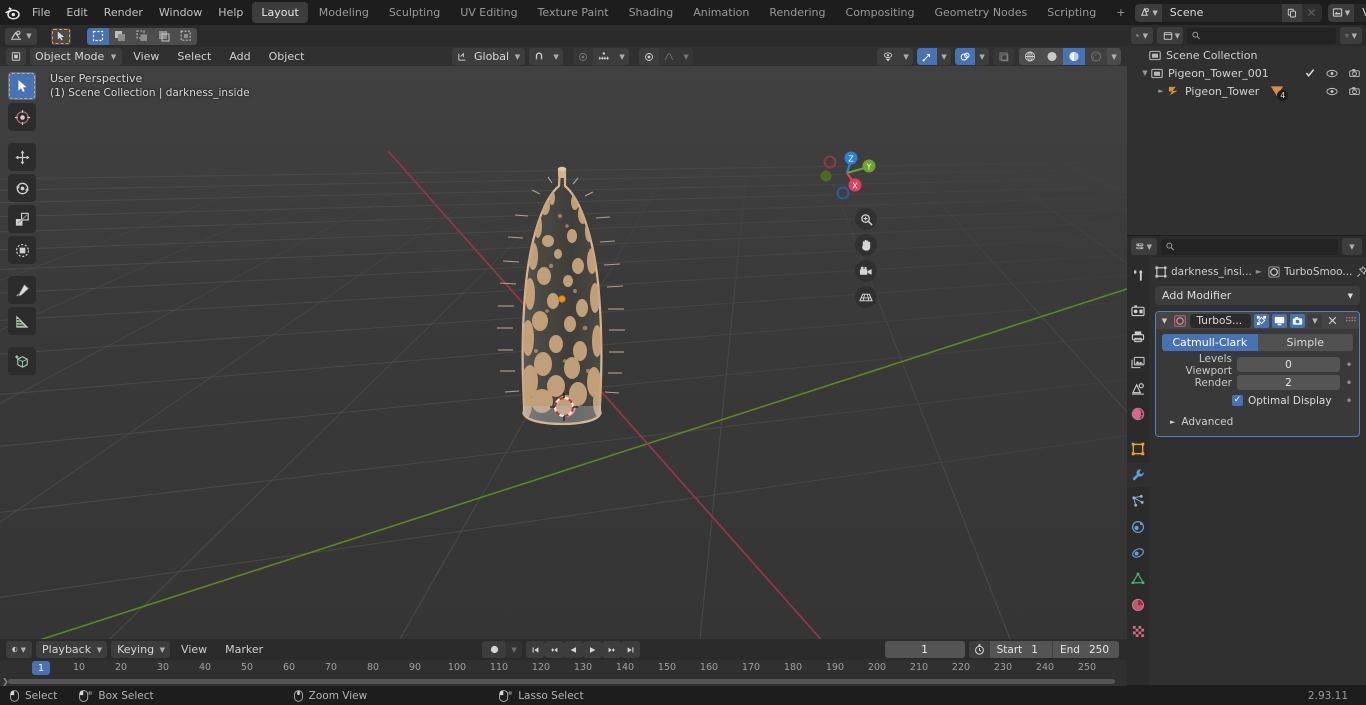 The width and height of the screenshot is (1366, 705). I want to click on render-levels-value: 2, so click(1288, 382).